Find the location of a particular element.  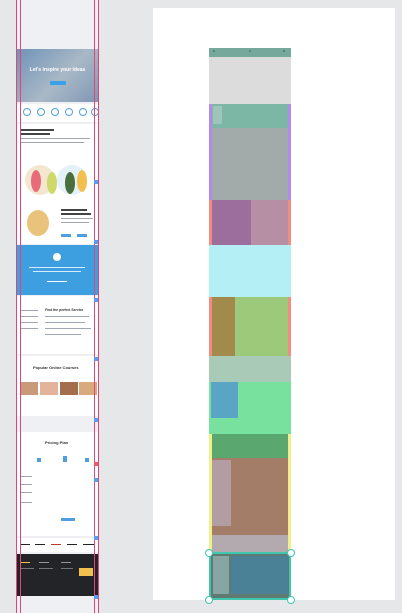

layout-block-courses-heading is located at coordinates (250, 369).